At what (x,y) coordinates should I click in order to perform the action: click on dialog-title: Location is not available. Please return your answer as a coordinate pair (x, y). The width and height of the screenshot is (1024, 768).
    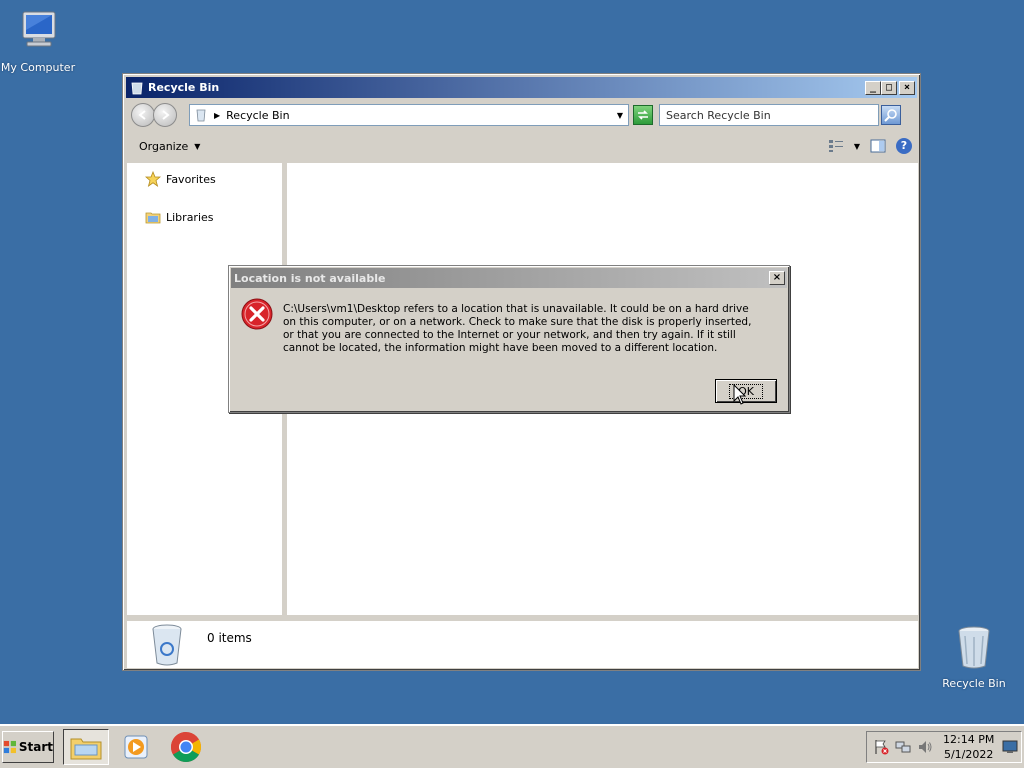
    Looking at the image, I should click on (310, 278).